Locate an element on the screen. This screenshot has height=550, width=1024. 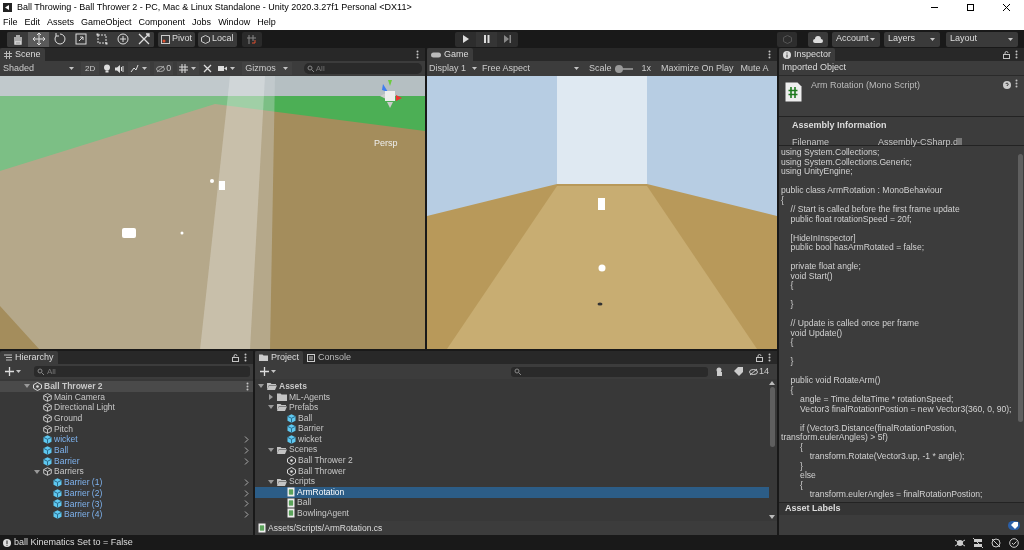
effects-icon is located at coordinates (135, 68).